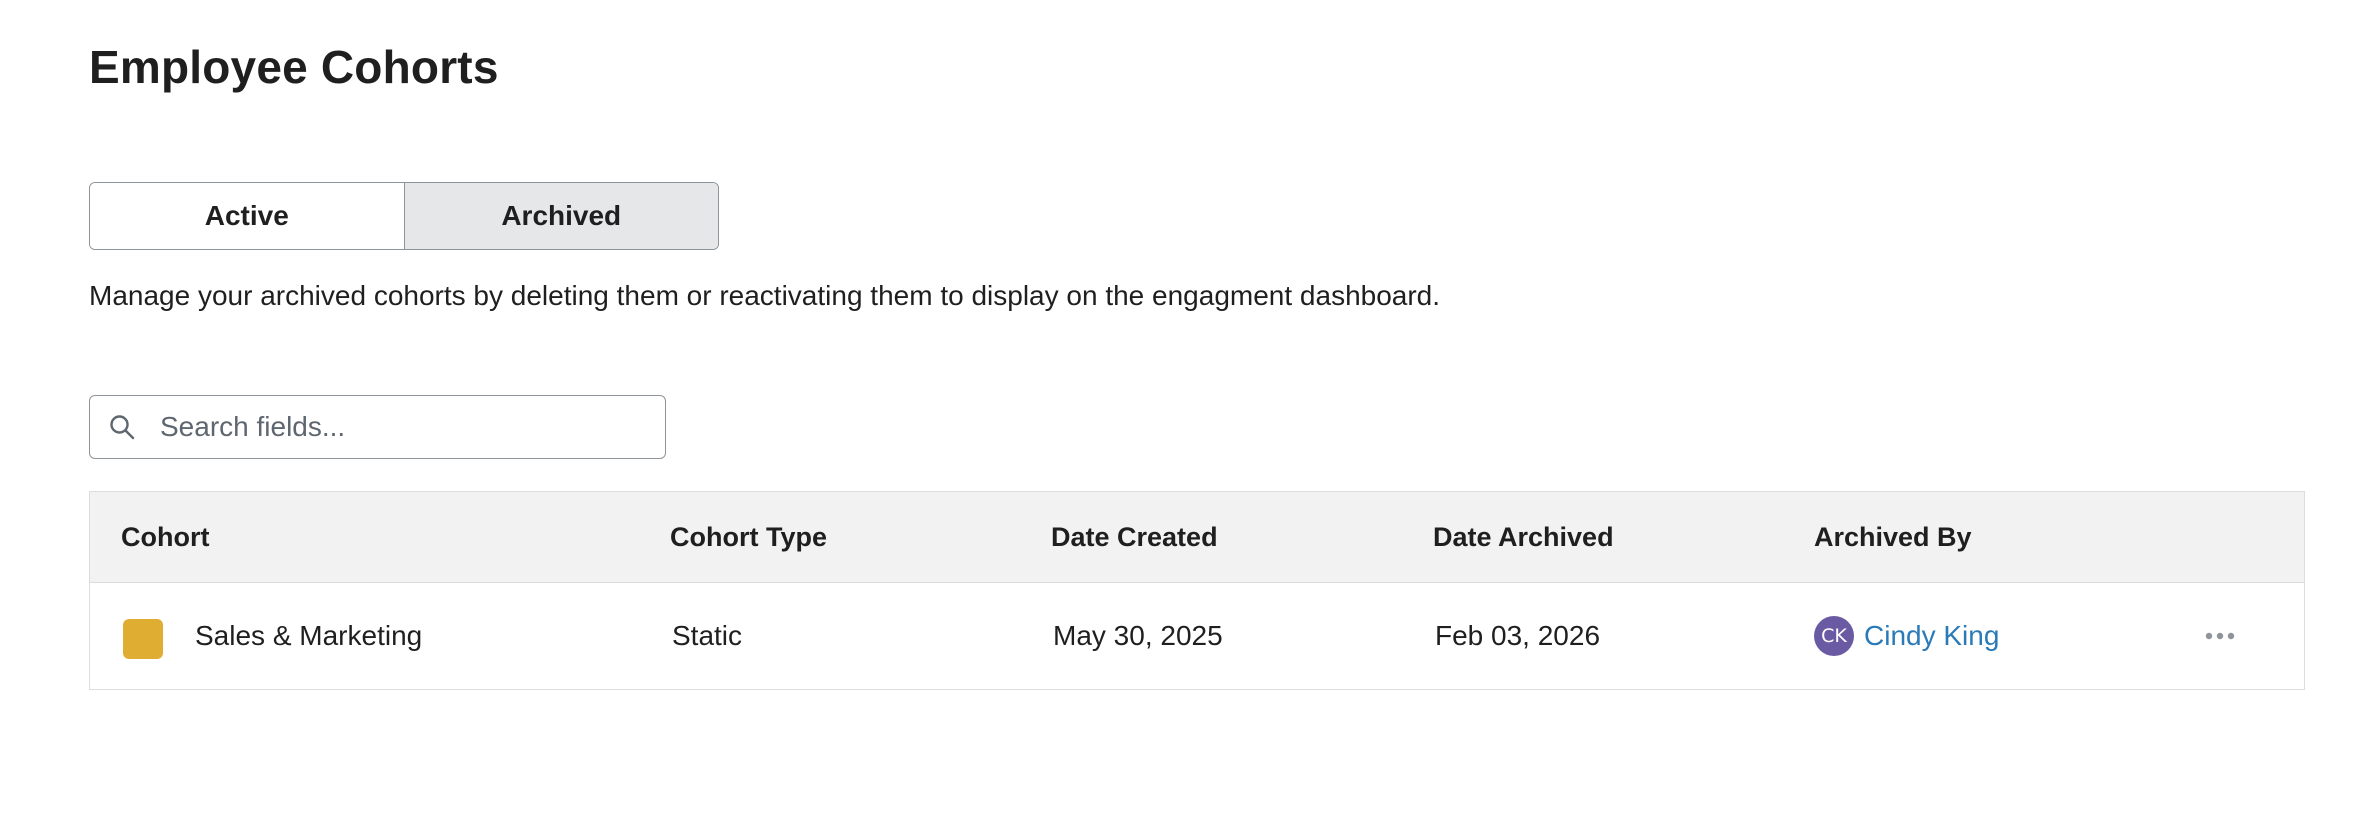 The image size is (2378, 826). Describe the element at coordinates (1138, 635) in the screenshot. I see `date-created: May 30, 2025` at that location.